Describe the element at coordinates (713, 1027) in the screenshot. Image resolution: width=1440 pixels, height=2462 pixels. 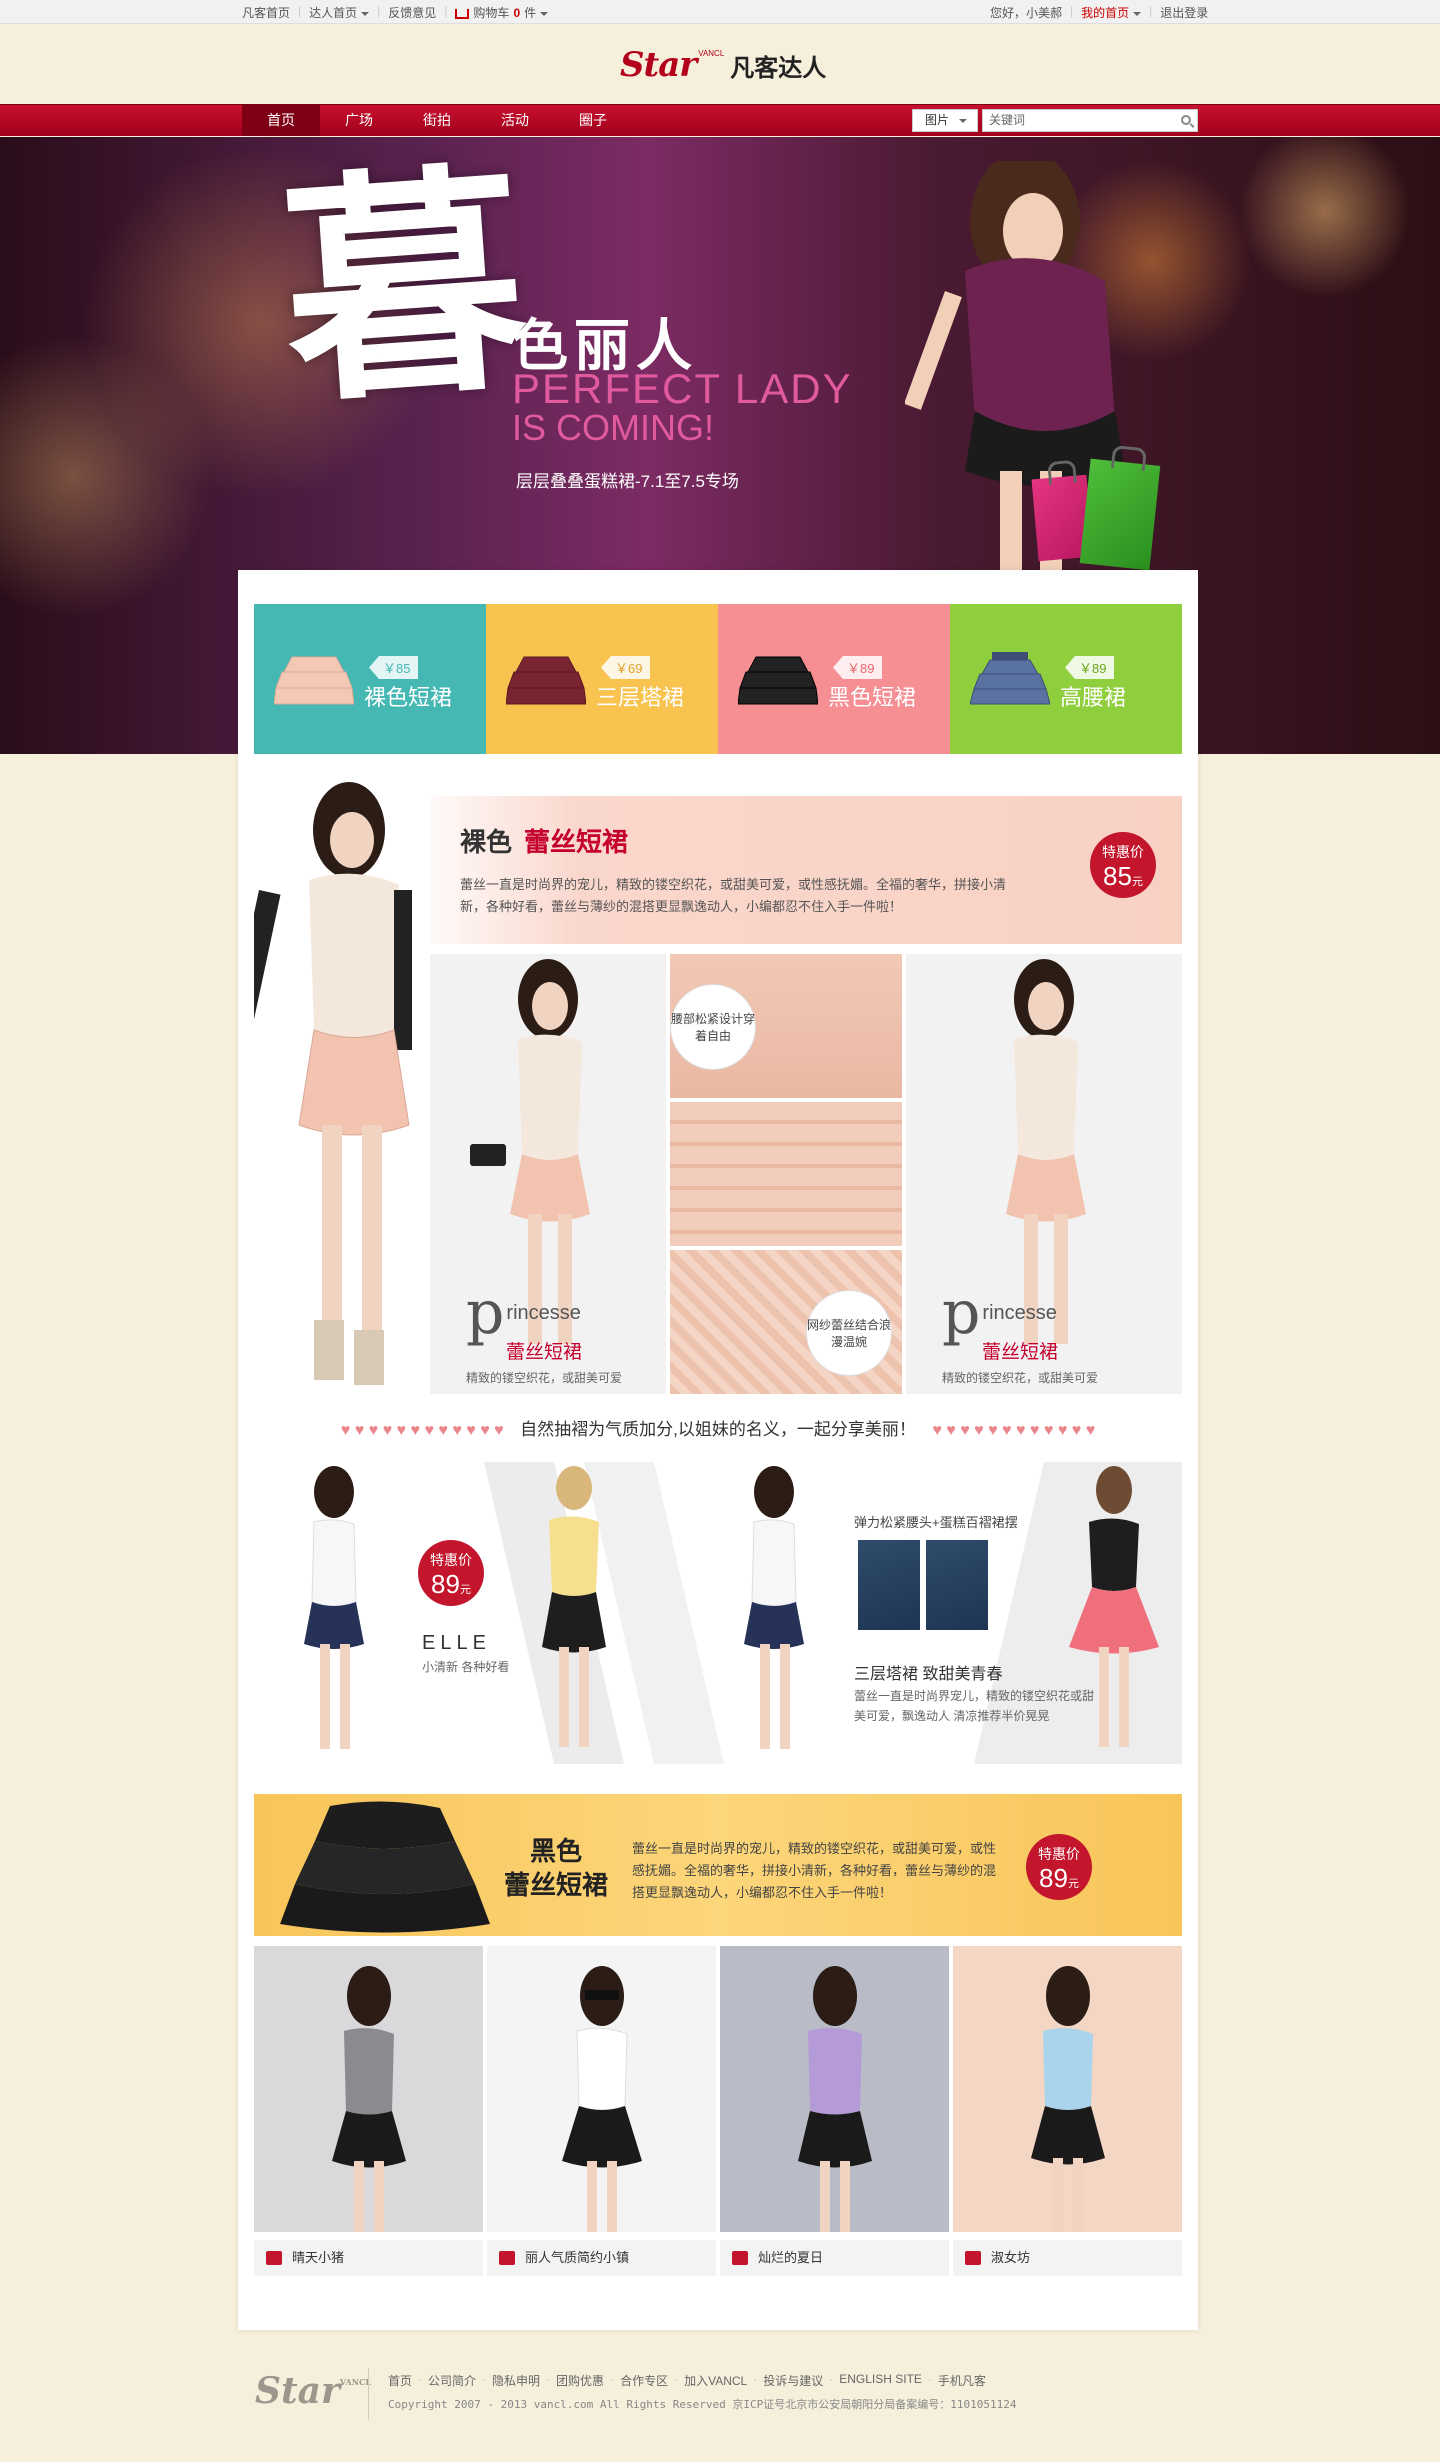
I see `detail-tag: 腰部松紧设计穿着自由` at that location.